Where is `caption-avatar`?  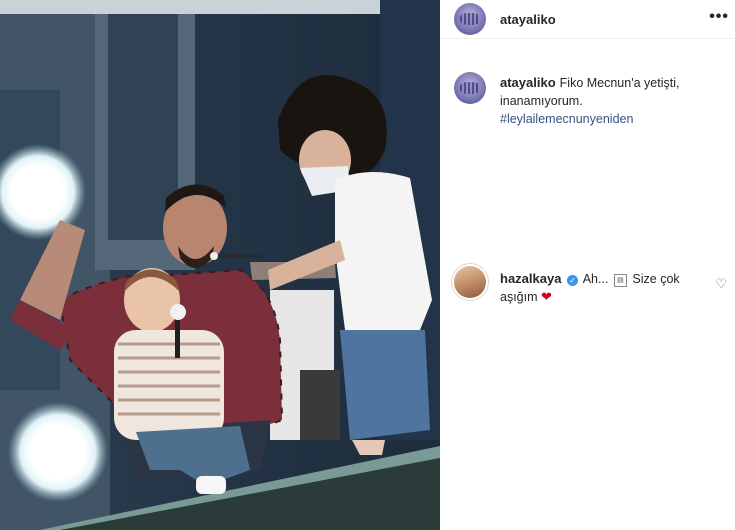
caption-avatar is located at coordinates (470, 88).